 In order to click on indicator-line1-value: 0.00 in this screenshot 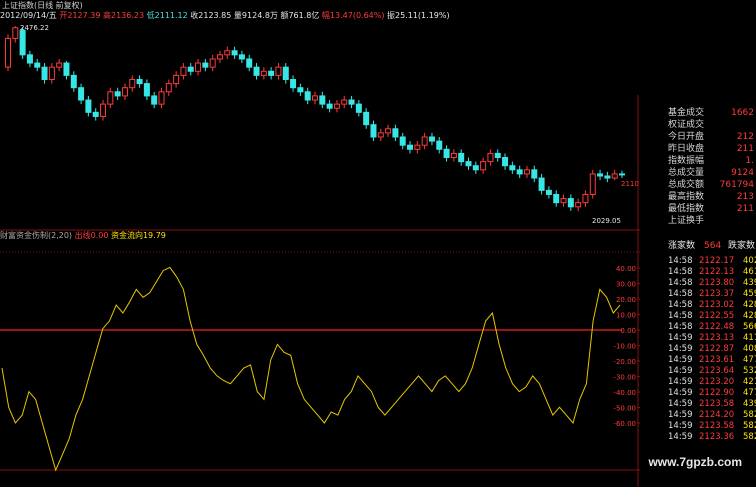, I will do `click(99, 235)`.